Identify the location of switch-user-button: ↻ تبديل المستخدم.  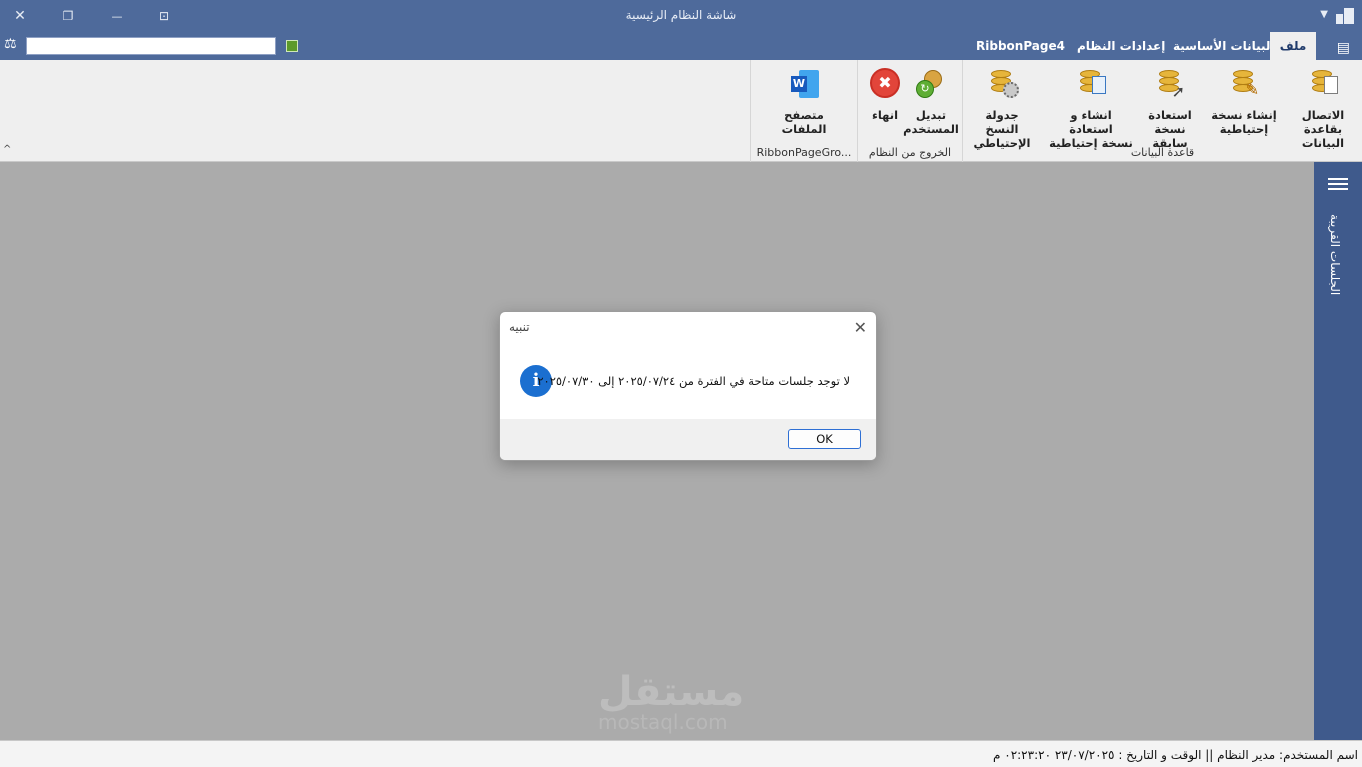
(931, 102).